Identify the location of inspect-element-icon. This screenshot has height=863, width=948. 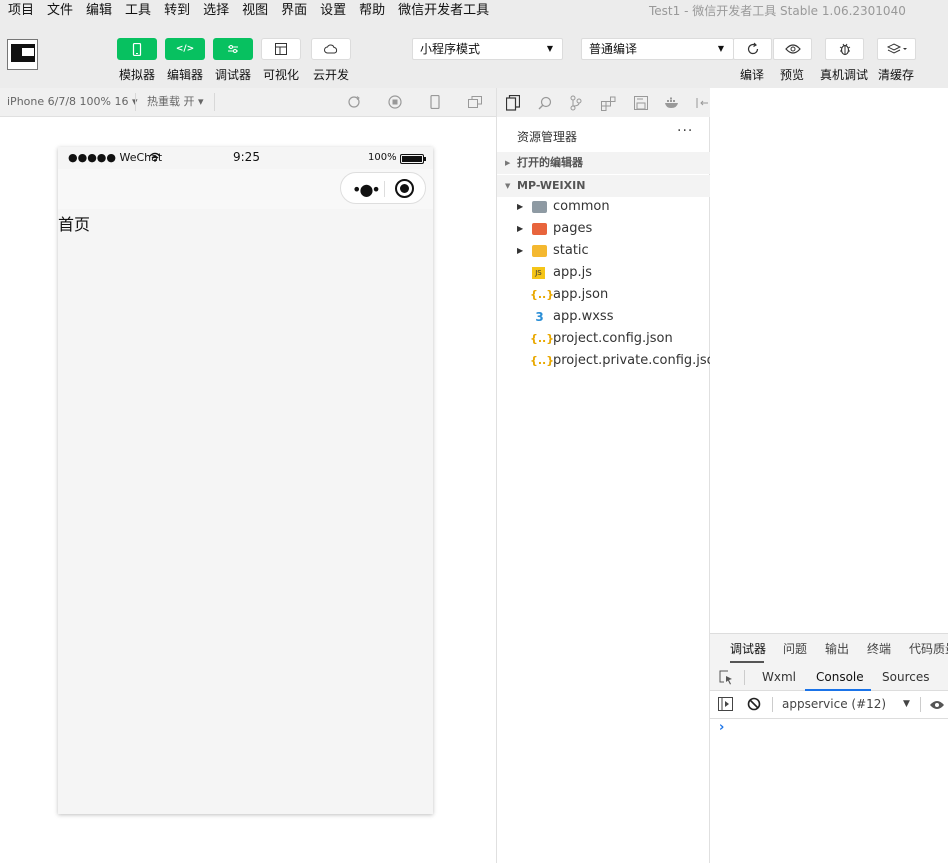
(726, 679).